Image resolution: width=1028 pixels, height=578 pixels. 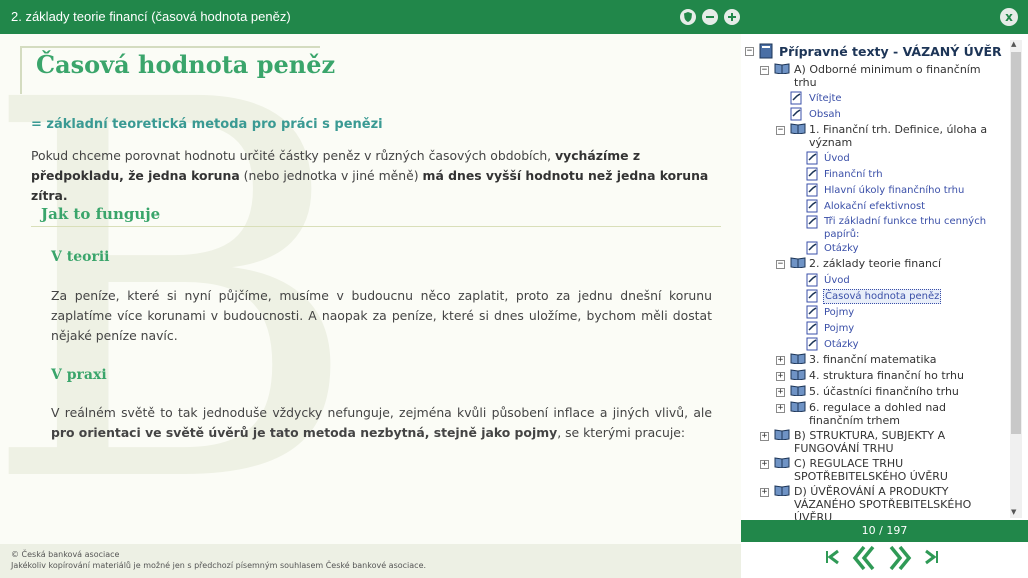 What do you see at coordinates (732, 17) in the screenshot?
I see `plus-icon` at bounding box center [732, 17].